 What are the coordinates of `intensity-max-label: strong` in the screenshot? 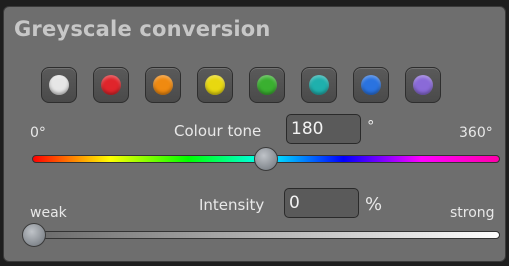 It's located at (472, 213).